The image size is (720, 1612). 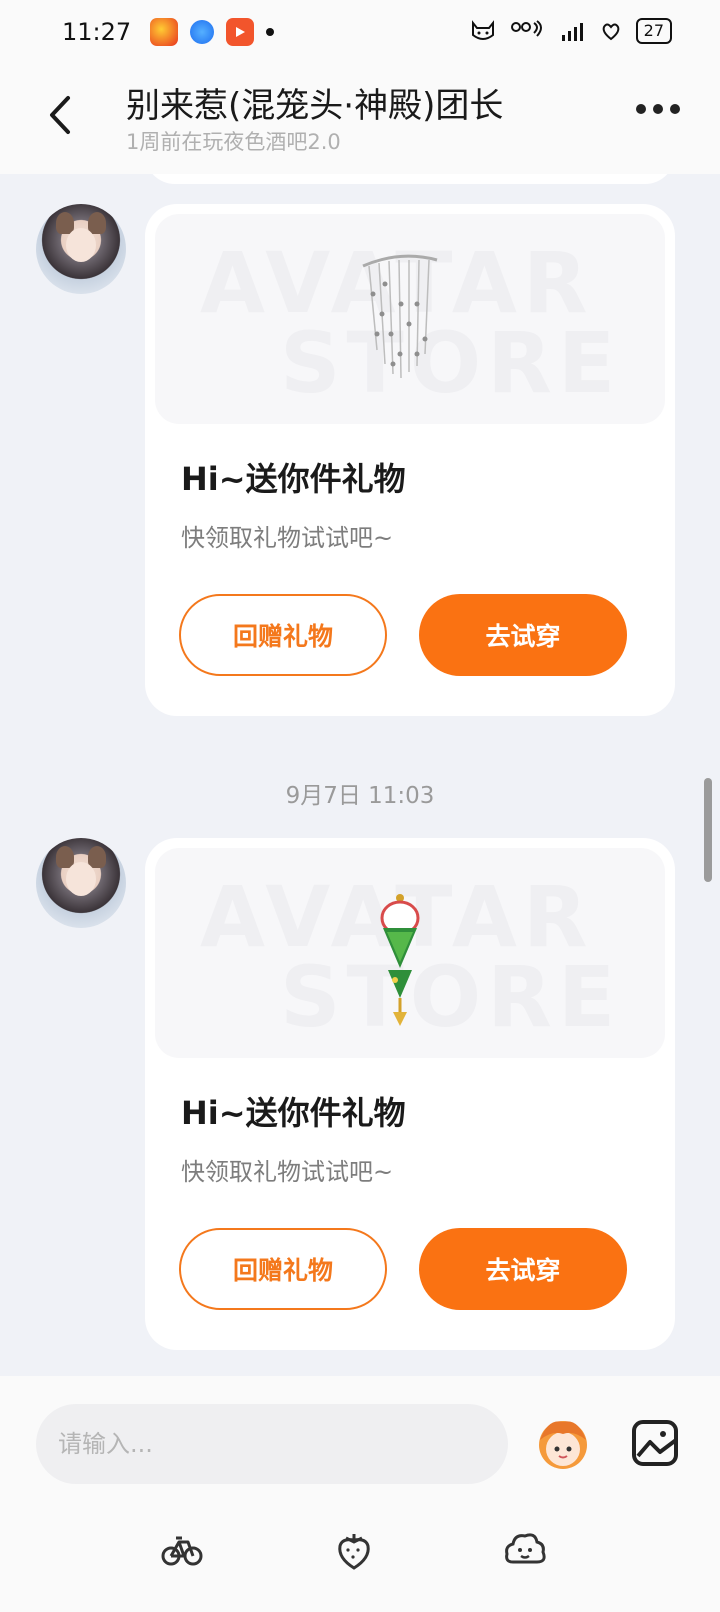 I want to click on cloud-emoji-icon, so click(x=525, y=1550).